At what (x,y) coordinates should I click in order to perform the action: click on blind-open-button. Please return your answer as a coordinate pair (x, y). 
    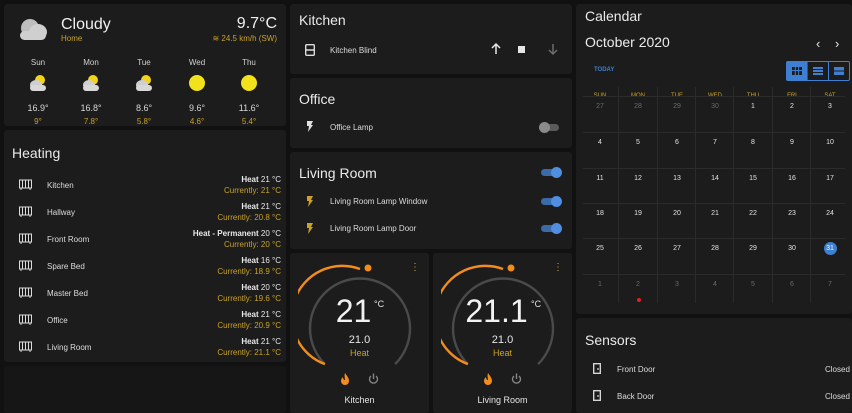
    Looking at the image, I should click on (496, 49).